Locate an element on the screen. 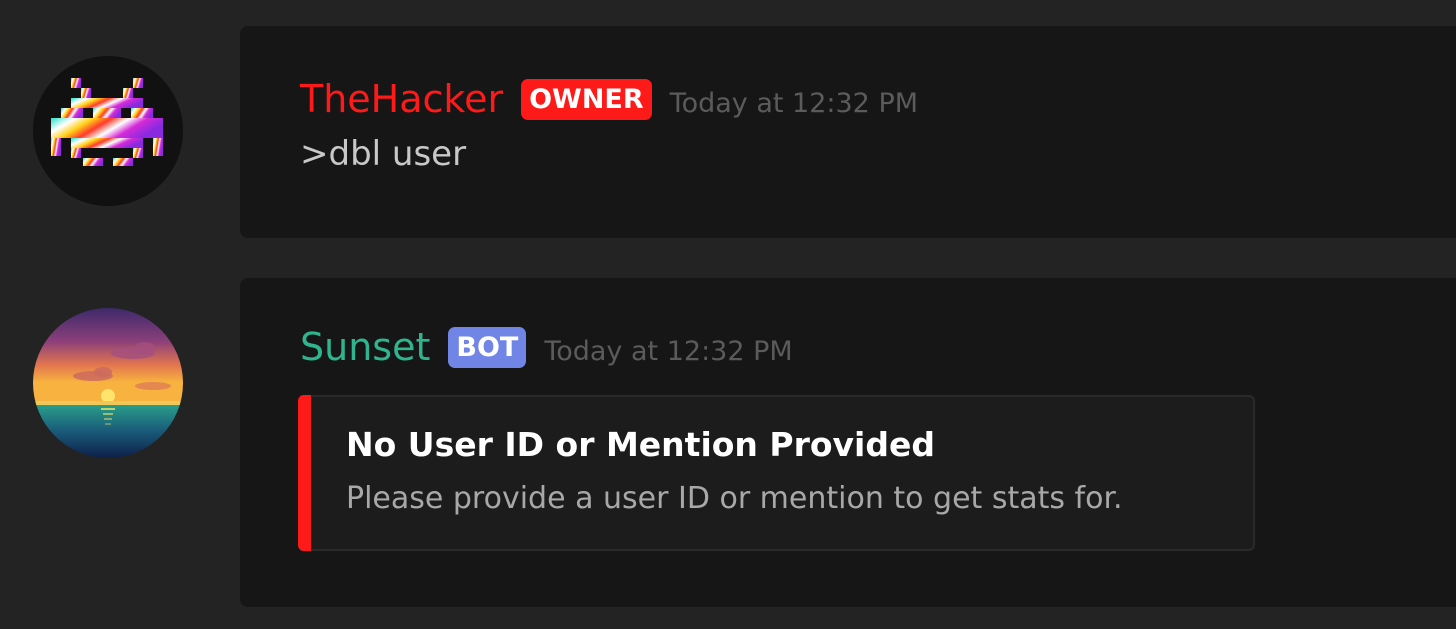  pixel-space-invader-icon is located at coordinates (108, 131).